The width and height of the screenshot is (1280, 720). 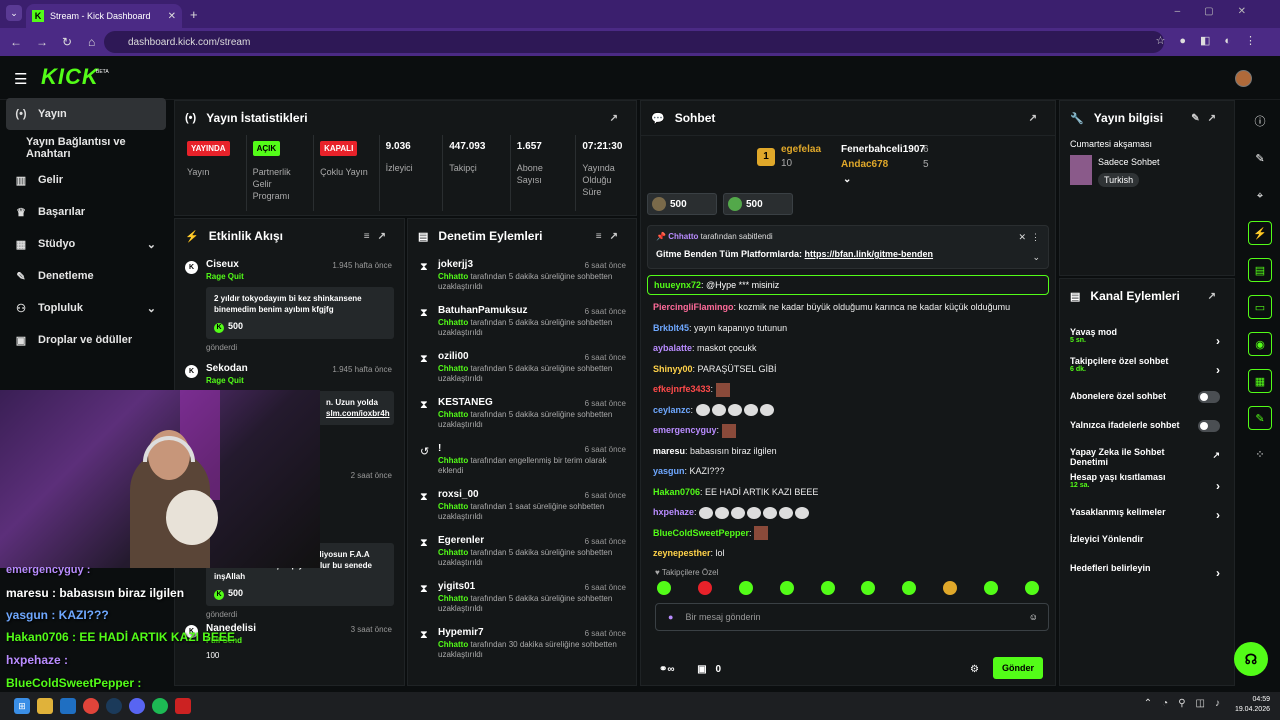 I want to click on sidebar-item-stream-key: Yayın Bağlantısı ve Anahtarı, so click(x=86, y=148).